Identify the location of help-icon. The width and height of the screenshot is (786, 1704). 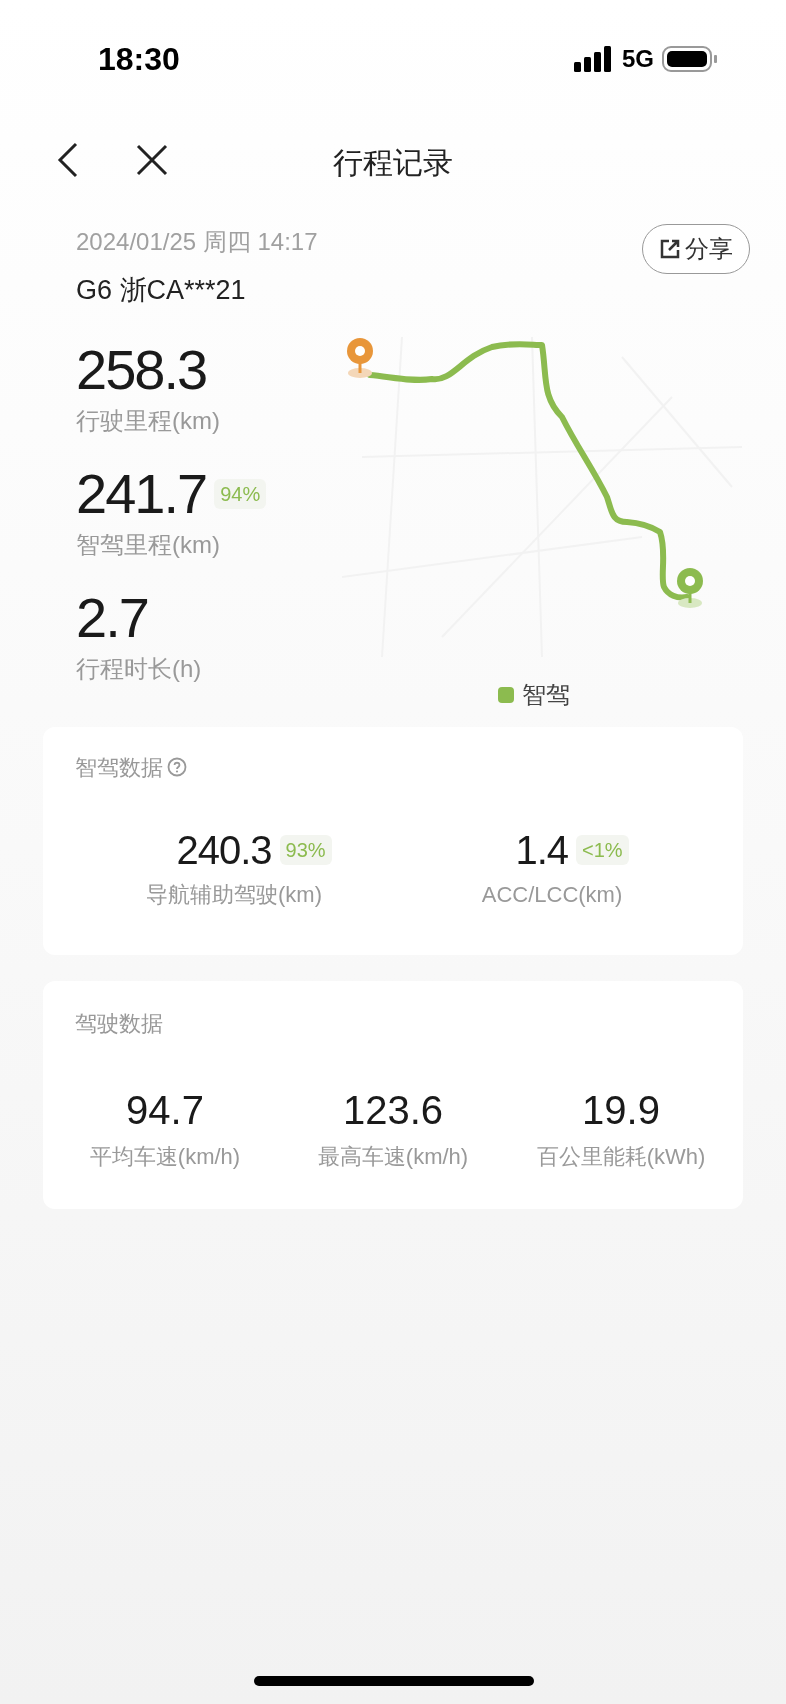
(177, 767).